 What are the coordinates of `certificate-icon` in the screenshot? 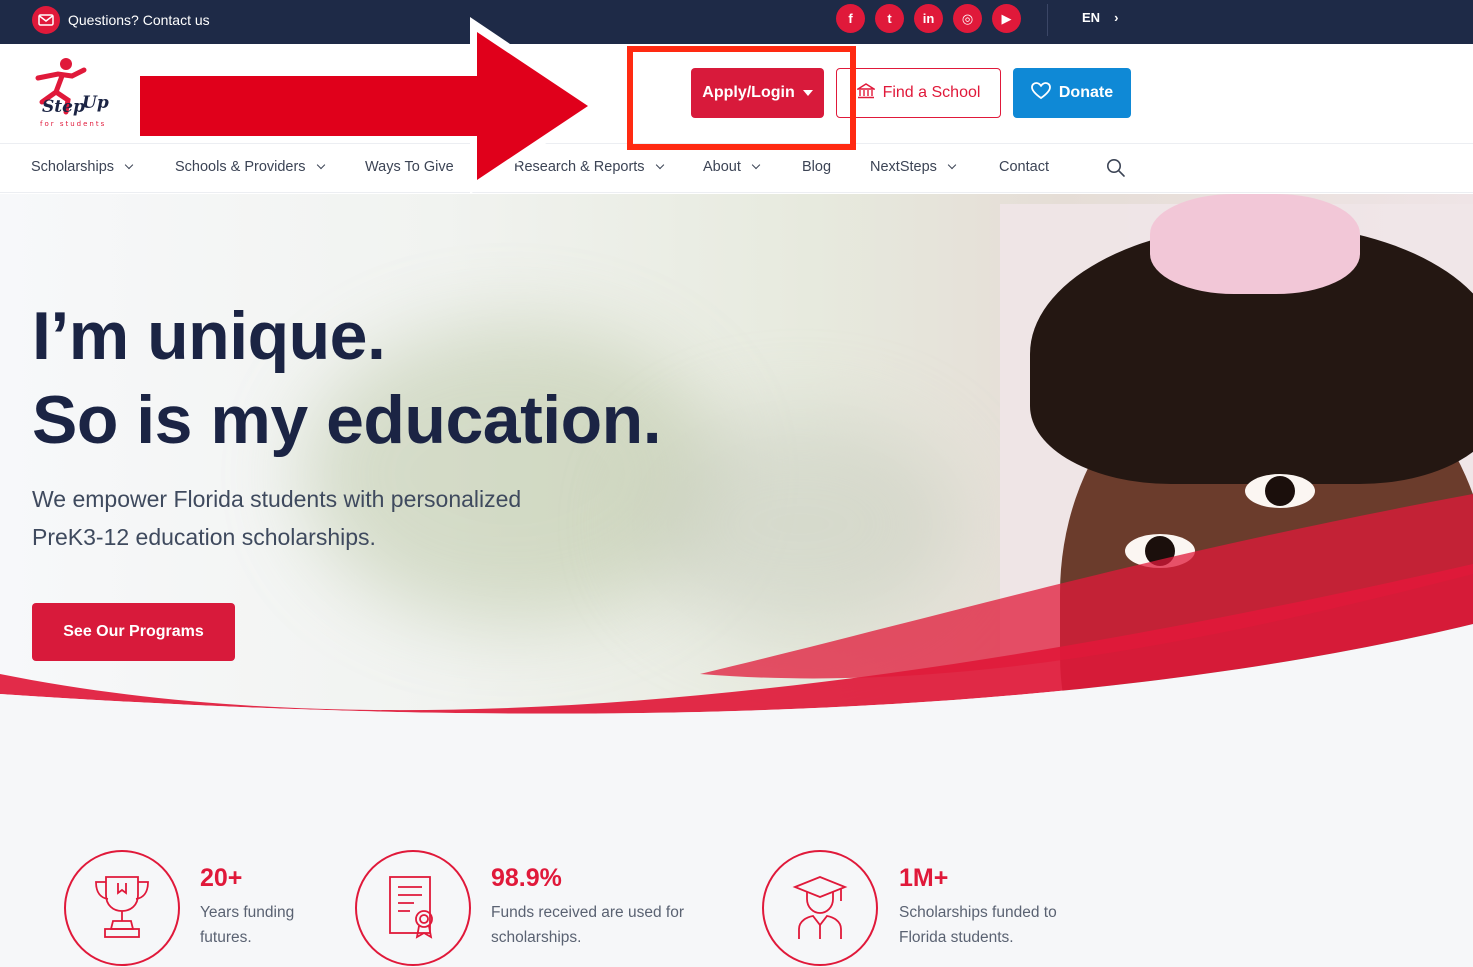 It's located at (413, 908).